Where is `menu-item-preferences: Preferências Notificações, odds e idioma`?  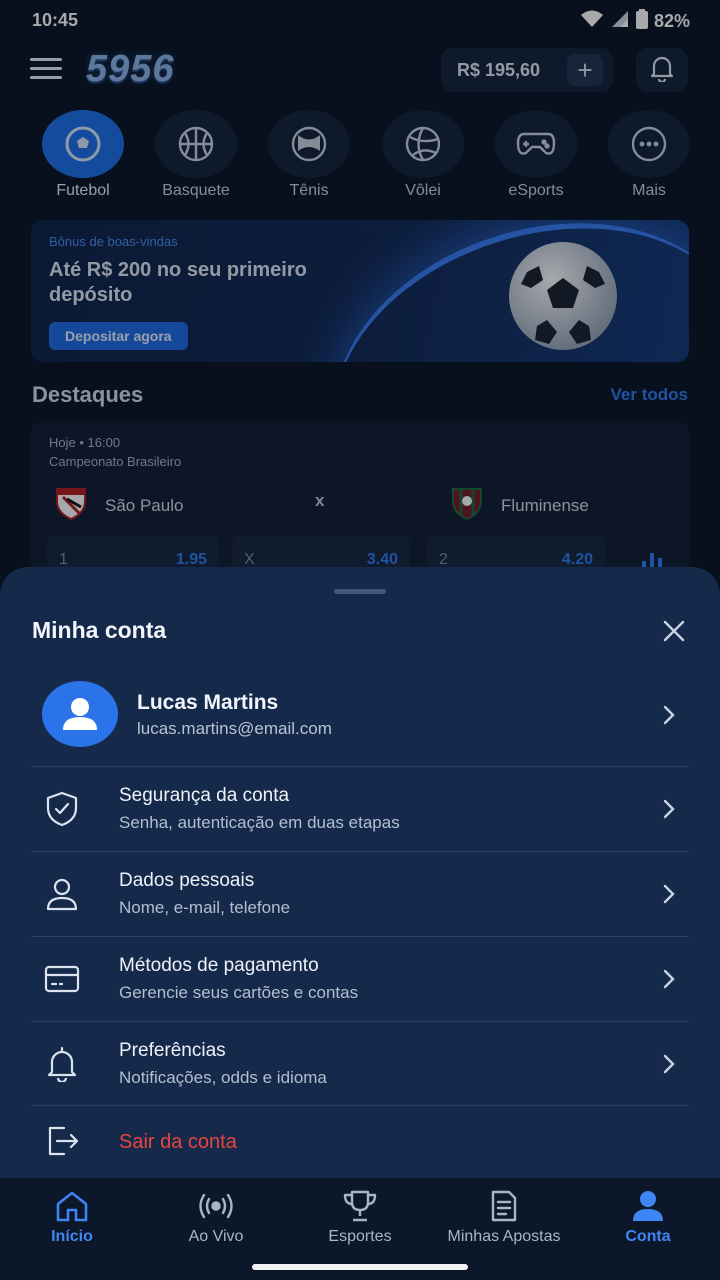
menu-item-preferences: Preferências Notificações, odds e idioma is located at coordinates (360, 1064).